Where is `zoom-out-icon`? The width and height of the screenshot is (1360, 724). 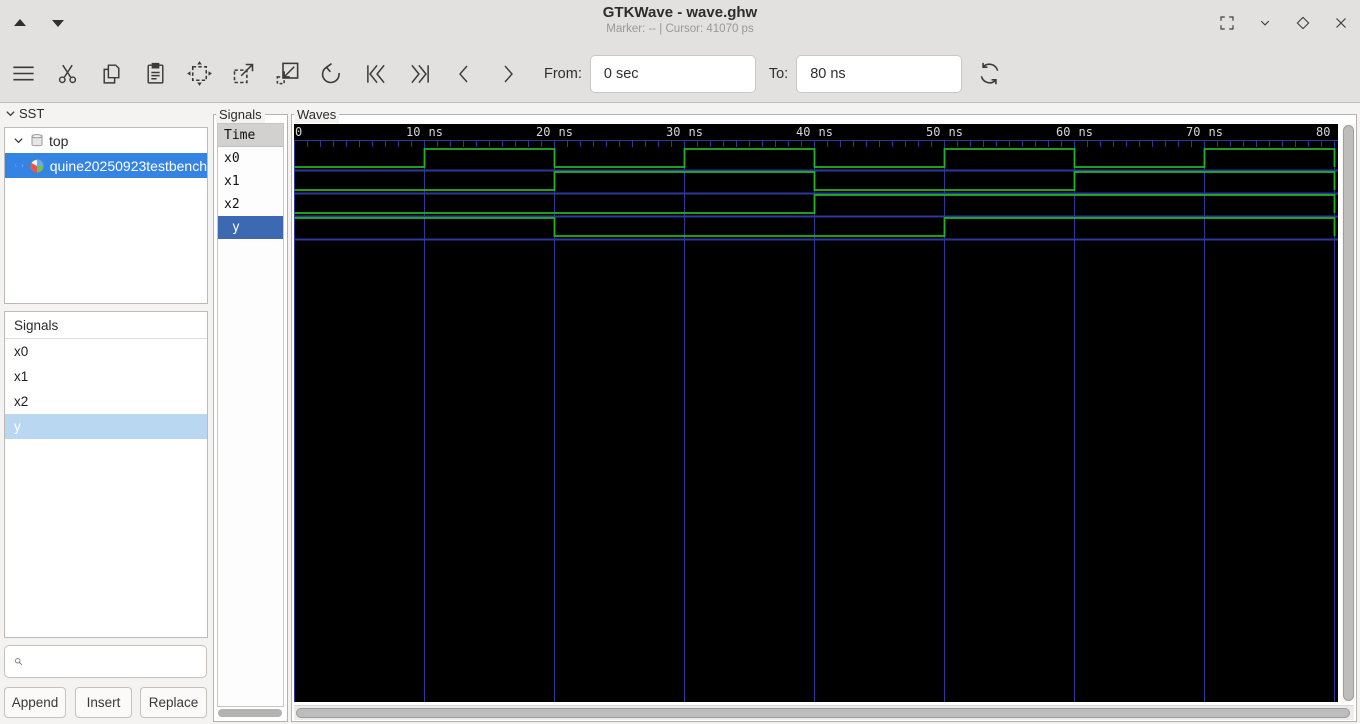 zoom-out-icon is located at coordinates (287, 73).